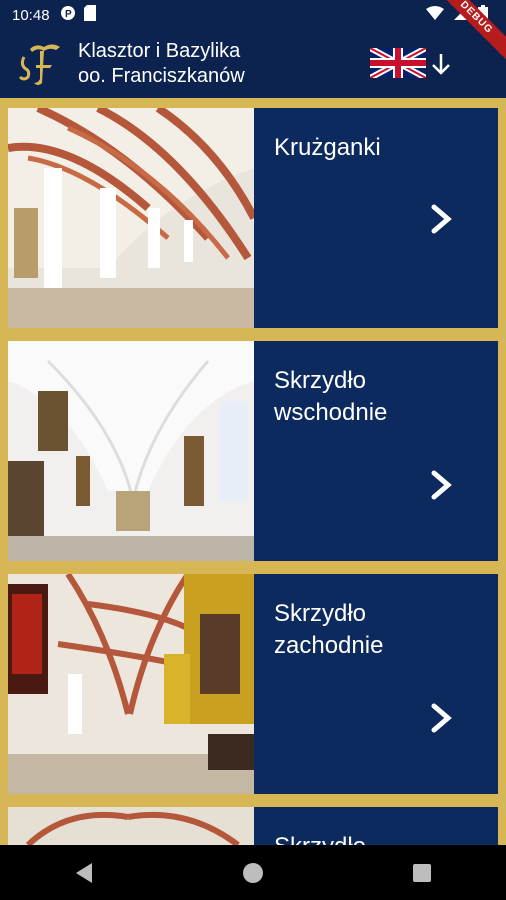 The height and width of the screenshot is (900, 506). Describe the element at coordinates (159, 51) in the screenshot. I see `app-title-line1: Klasztor i Bazylika` at that location.